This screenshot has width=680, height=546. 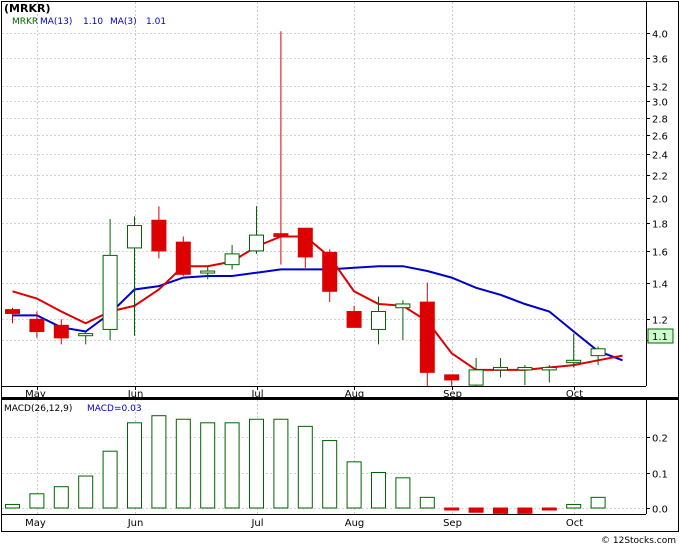 What do you see at coordinates (660, 285) in the screenshot?
I see `price-tick-label: 1.4` at bounding box center [660, 285].